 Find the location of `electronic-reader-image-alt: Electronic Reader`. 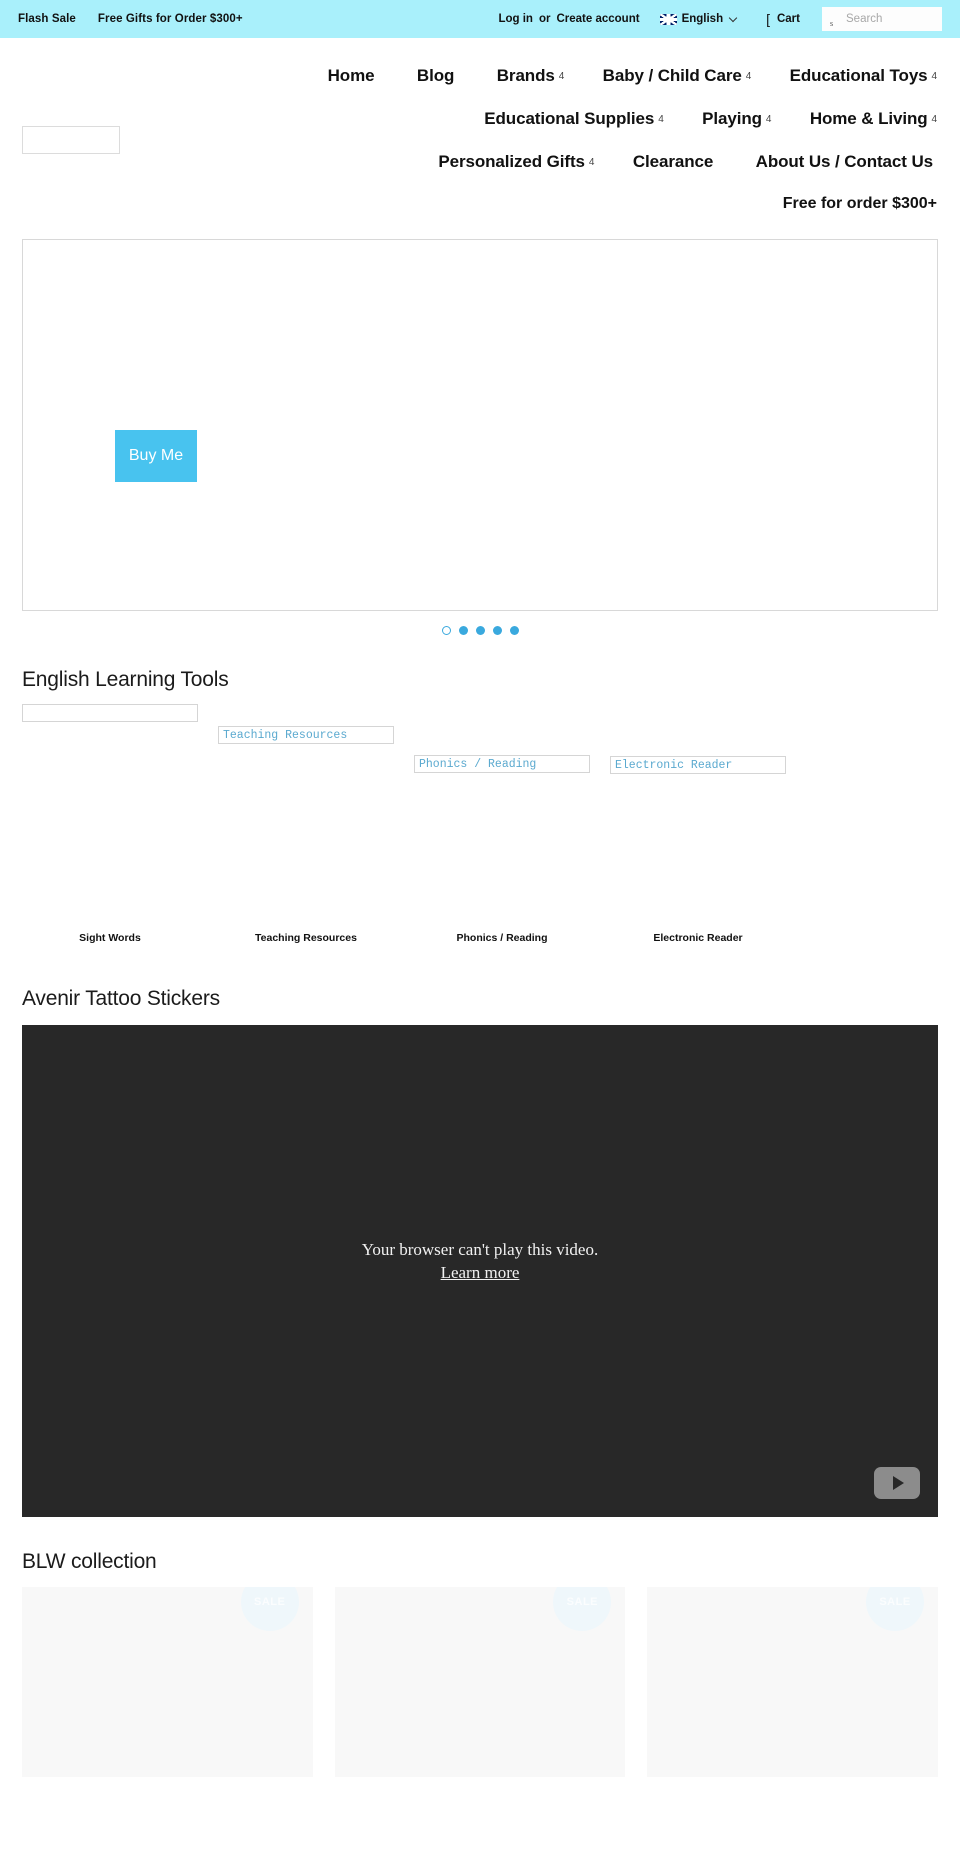

electronic-reader-image-alt: Electronic Reader is located at coordinates (698, 765).